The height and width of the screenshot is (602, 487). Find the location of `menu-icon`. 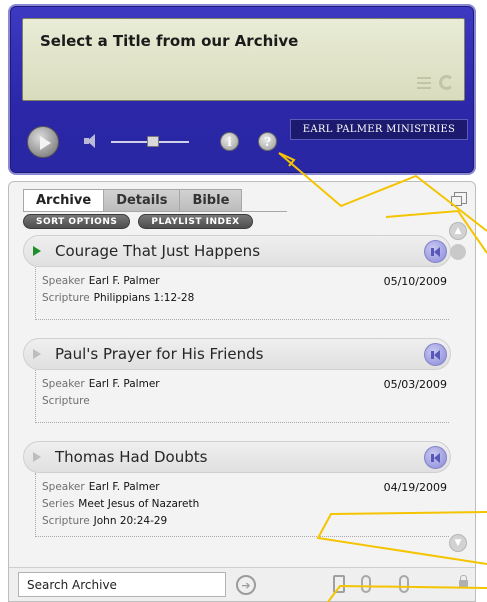

menu-icon is located at coordinates (424, 82).